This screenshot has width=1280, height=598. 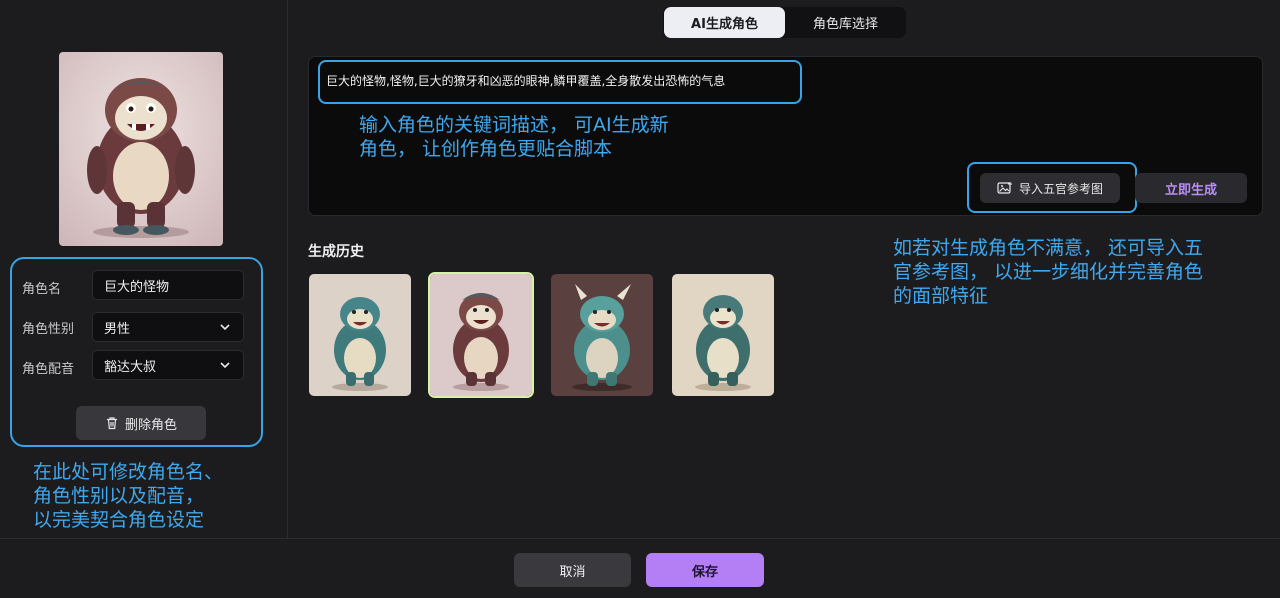 I want to click on name-input: 巨大的怪物, so click(x=168, y=285).